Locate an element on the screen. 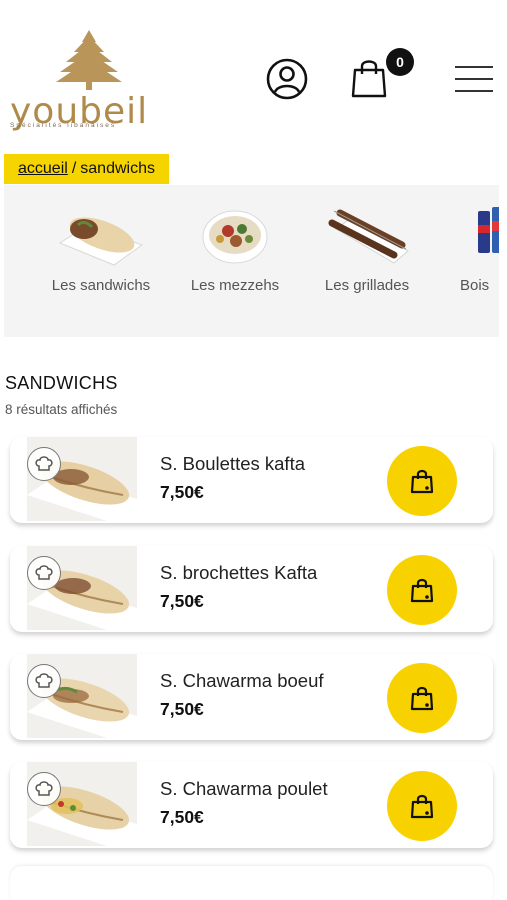  category-label: Bois is located at coordinates (475, 285).